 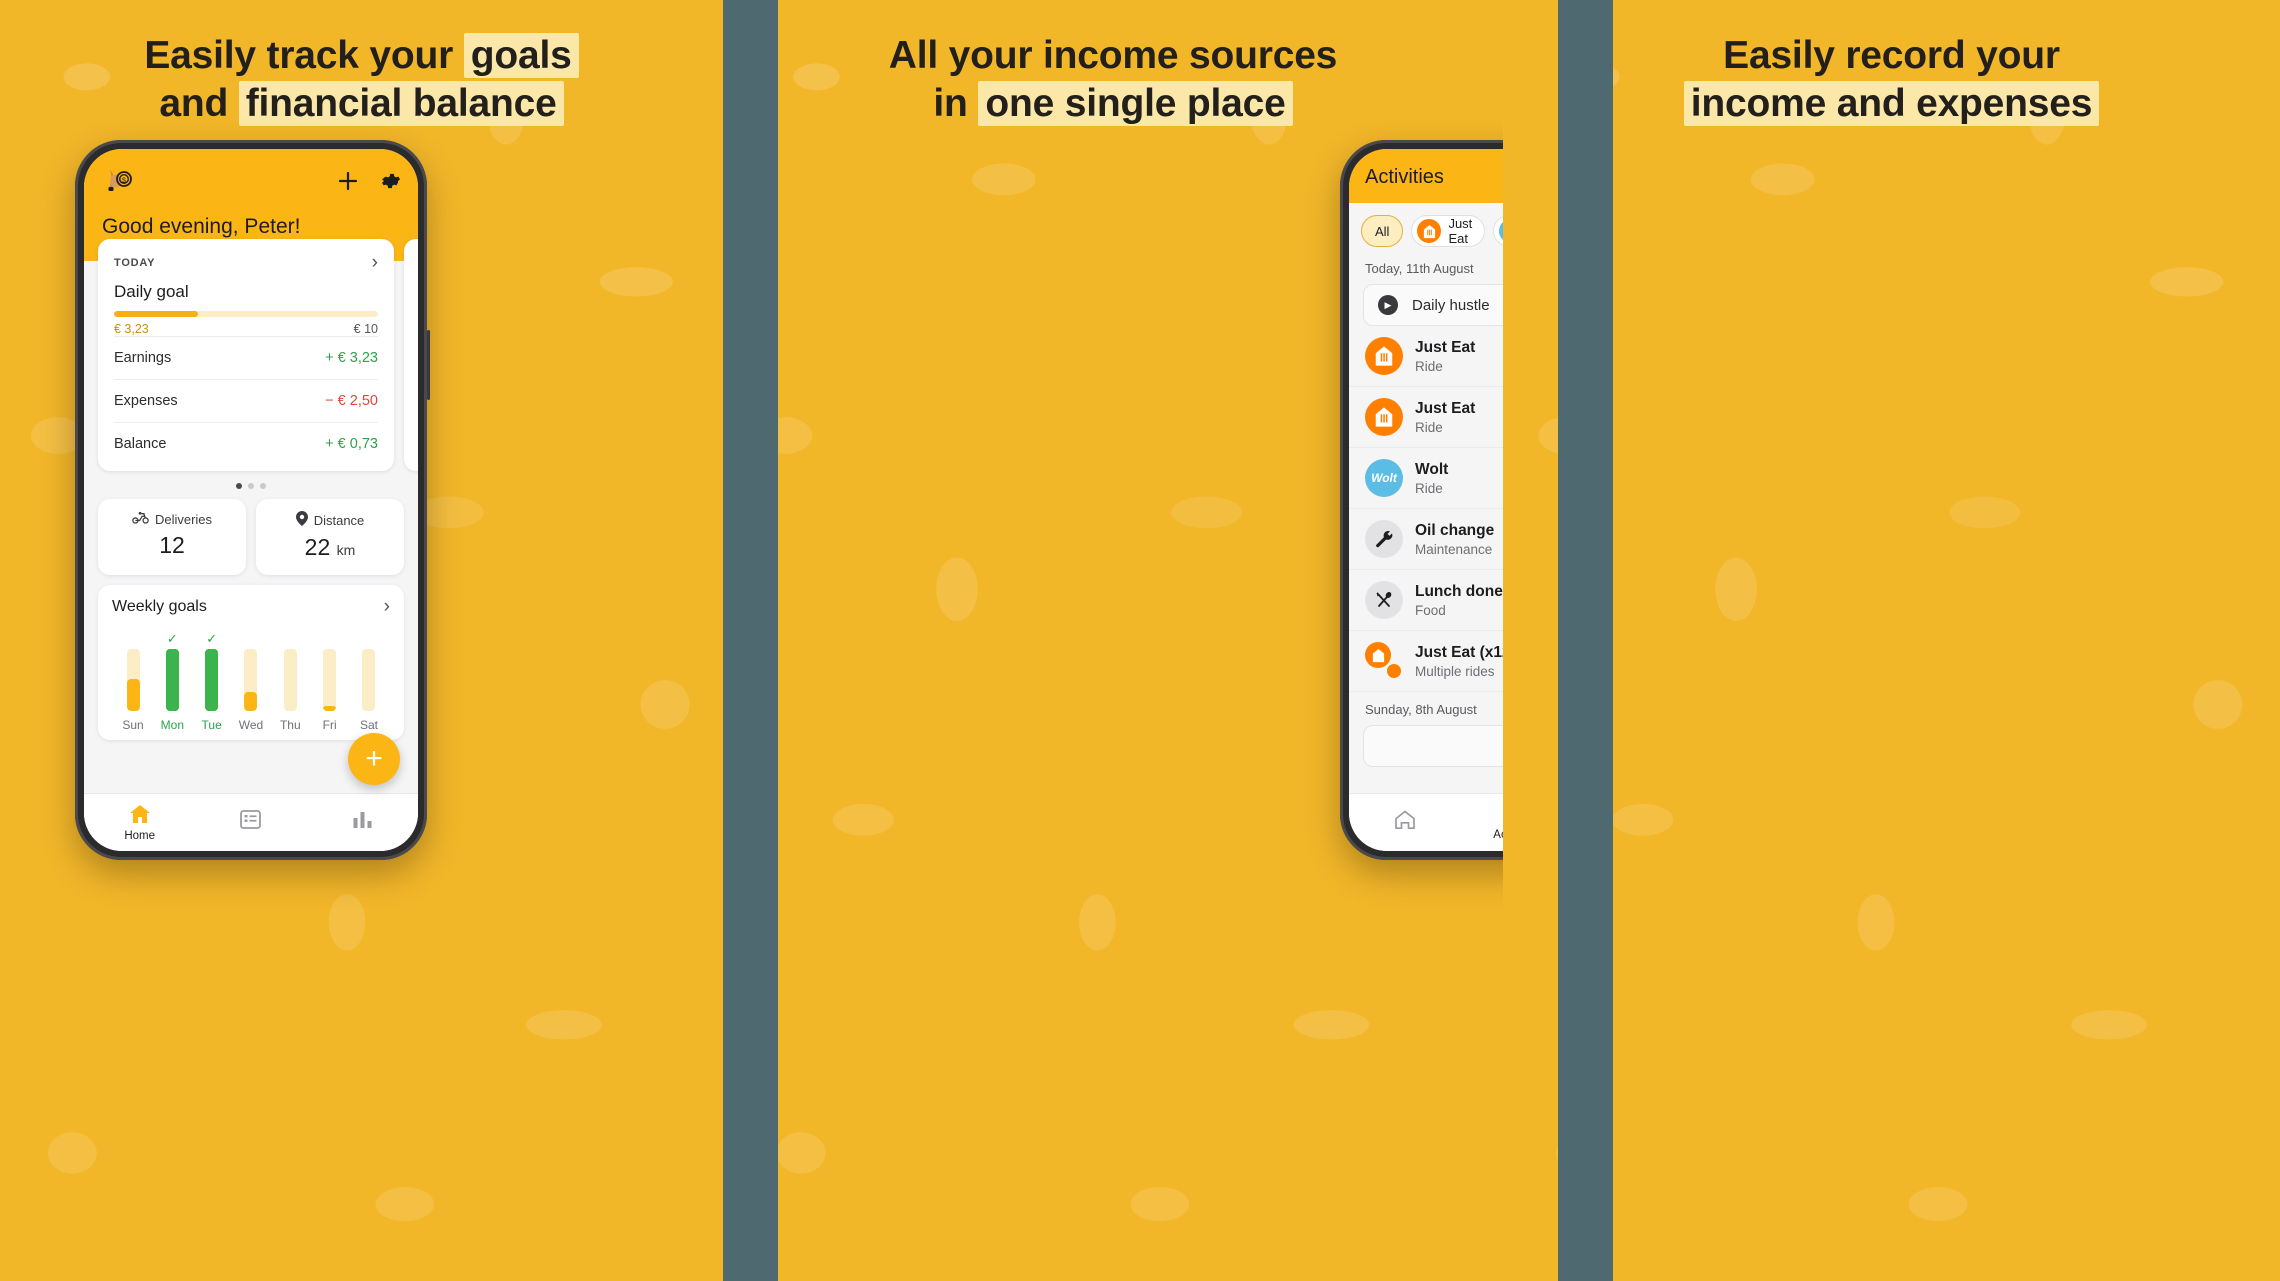 What do you see at coordinates (1113, 55) in the screenshot?
I see `headline-text: All your income sources` at bounding box center [1113, 55].